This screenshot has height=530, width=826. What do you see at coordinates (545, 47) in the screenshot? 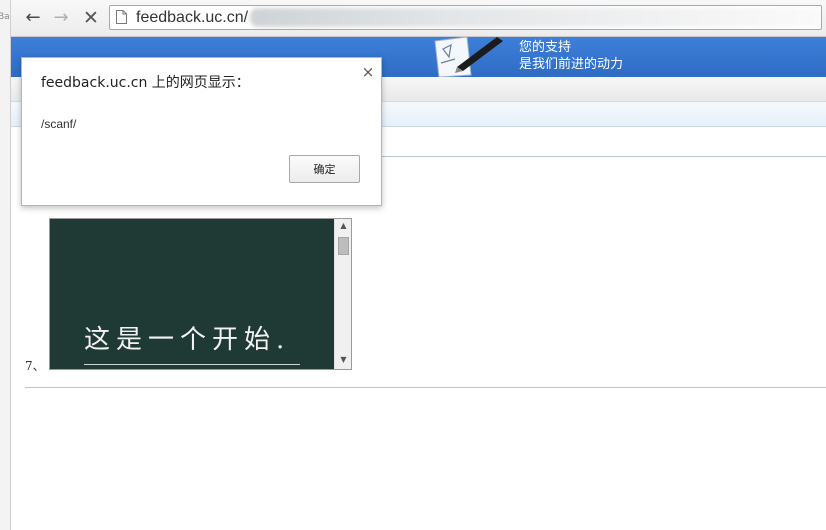
I see `slogan-line-1: 您的支持` at bounding box center [545, 47].